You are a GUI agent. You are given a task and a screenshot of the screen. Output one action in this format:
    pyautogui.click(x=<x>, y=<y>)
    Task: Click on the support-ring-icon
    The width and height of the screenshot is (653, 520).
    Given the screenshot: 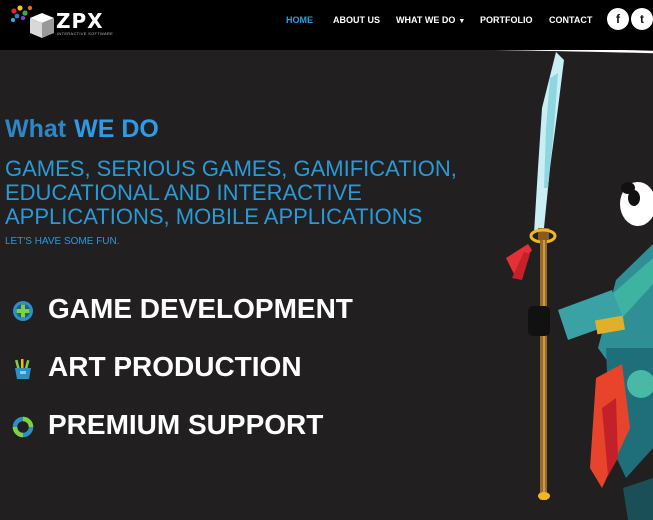 What is the action you would take?
    pyautogui.click(x=23, y=427)
    